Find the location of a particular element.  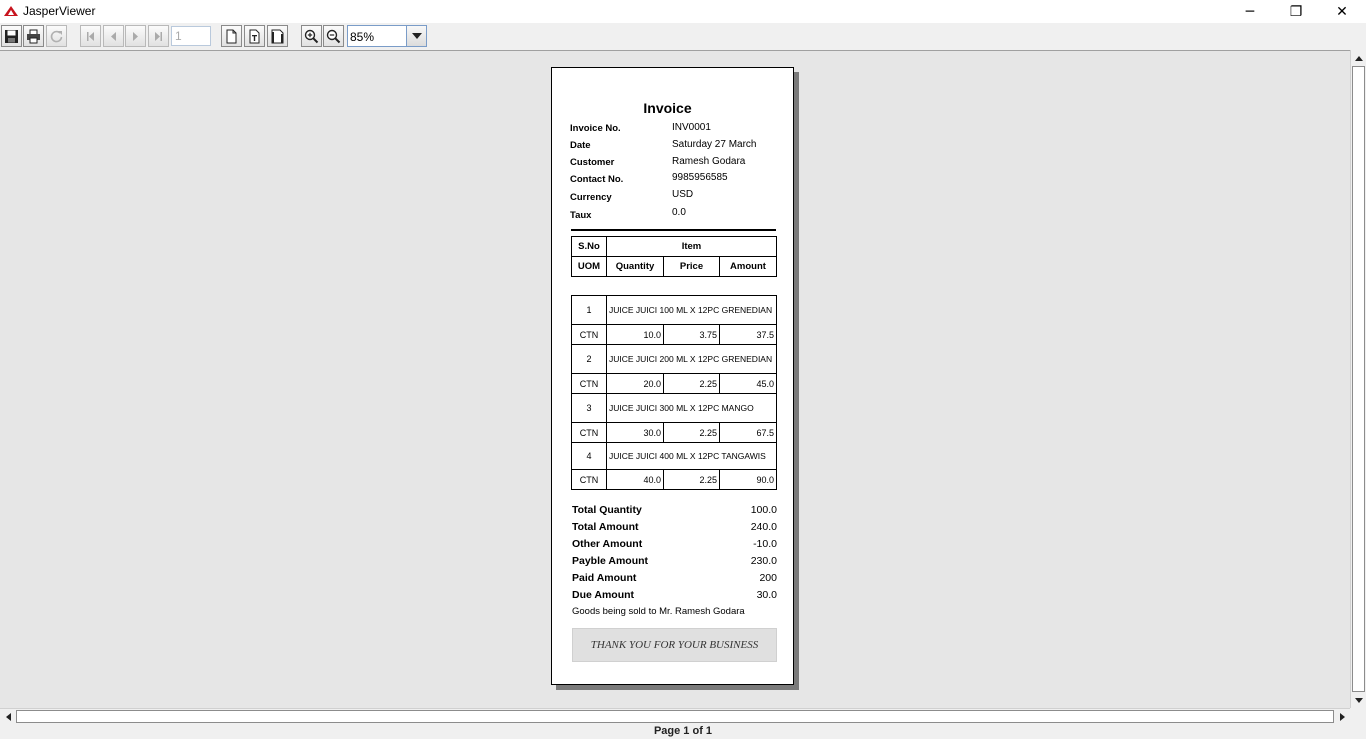

last-page-button is located at coordinates (158, 36).